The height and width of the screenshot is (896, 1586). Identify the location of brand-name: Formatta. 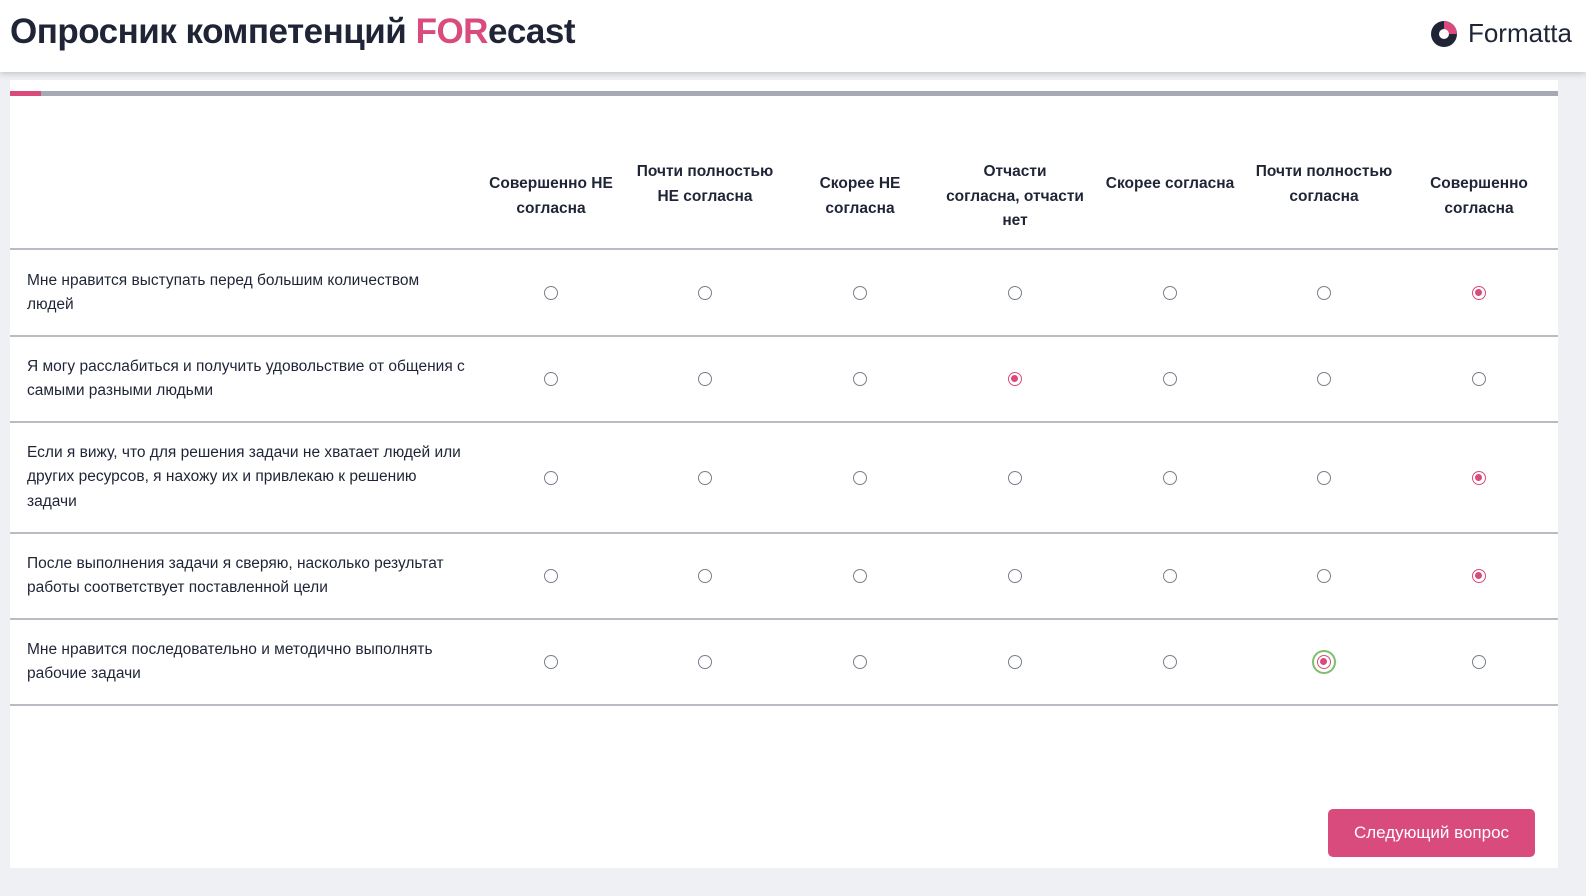
(1519, 33).